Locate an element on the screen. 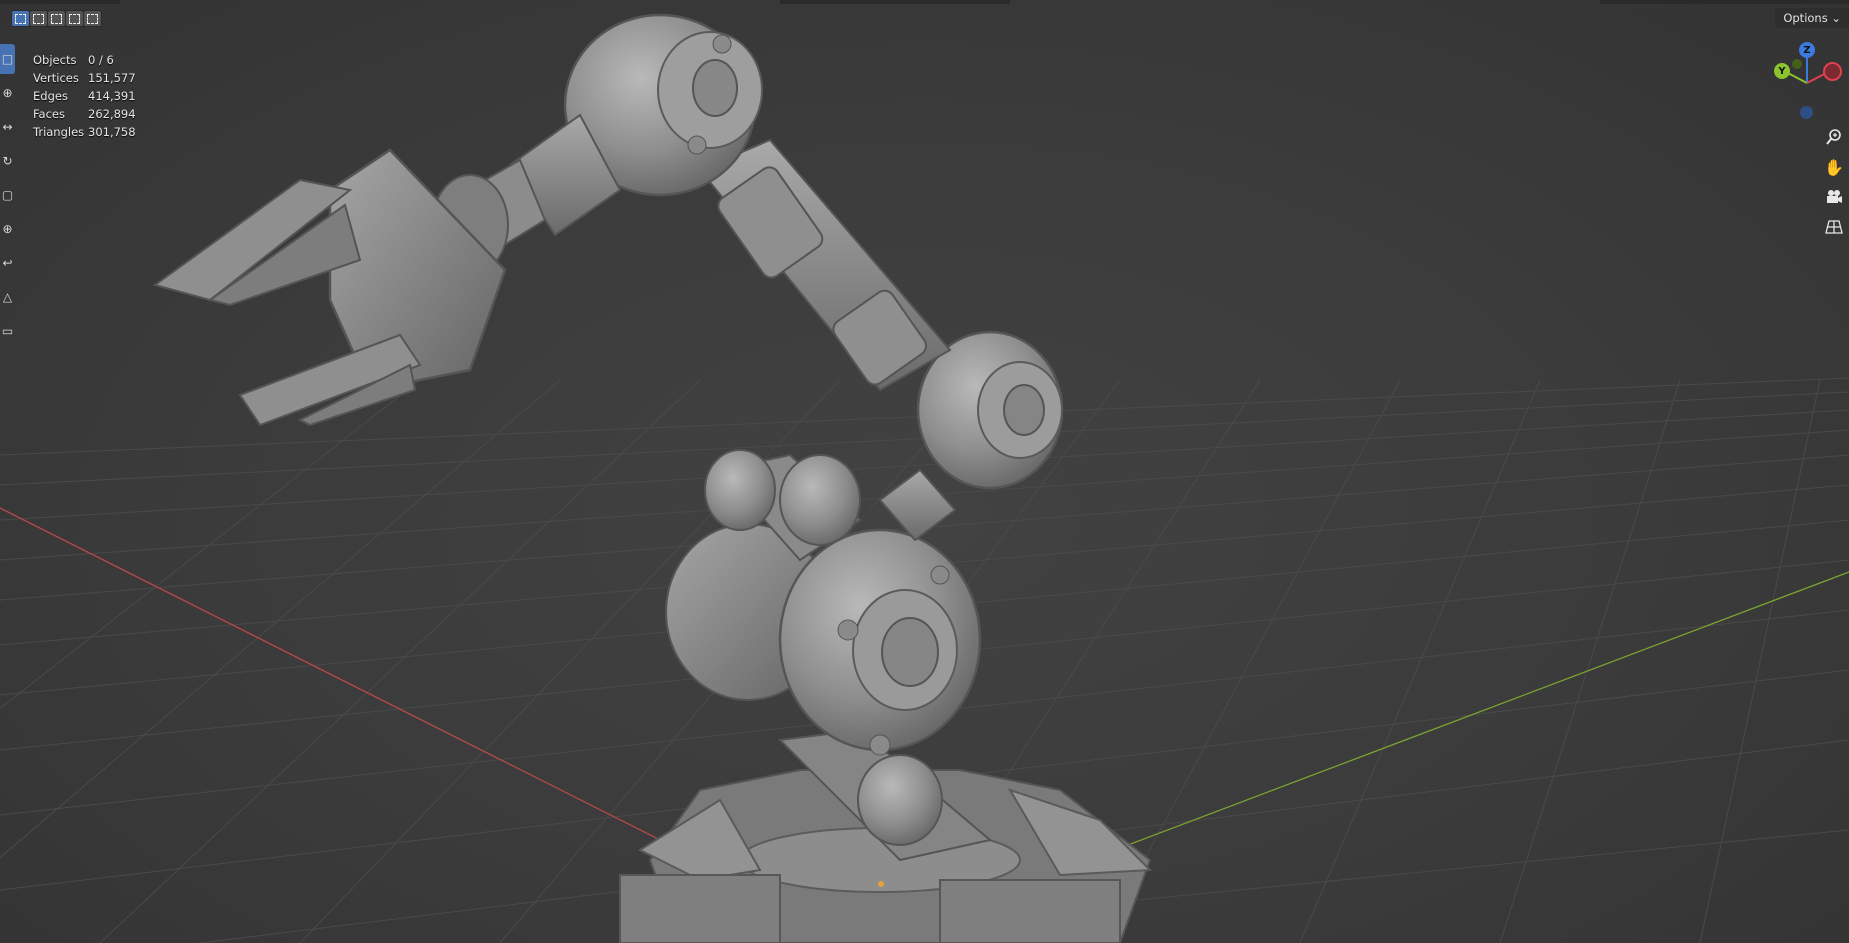 Image resolution: width=1849 pixels, height=943 pixels. gizmo-x-axis is located at coordinates (1832, 71).